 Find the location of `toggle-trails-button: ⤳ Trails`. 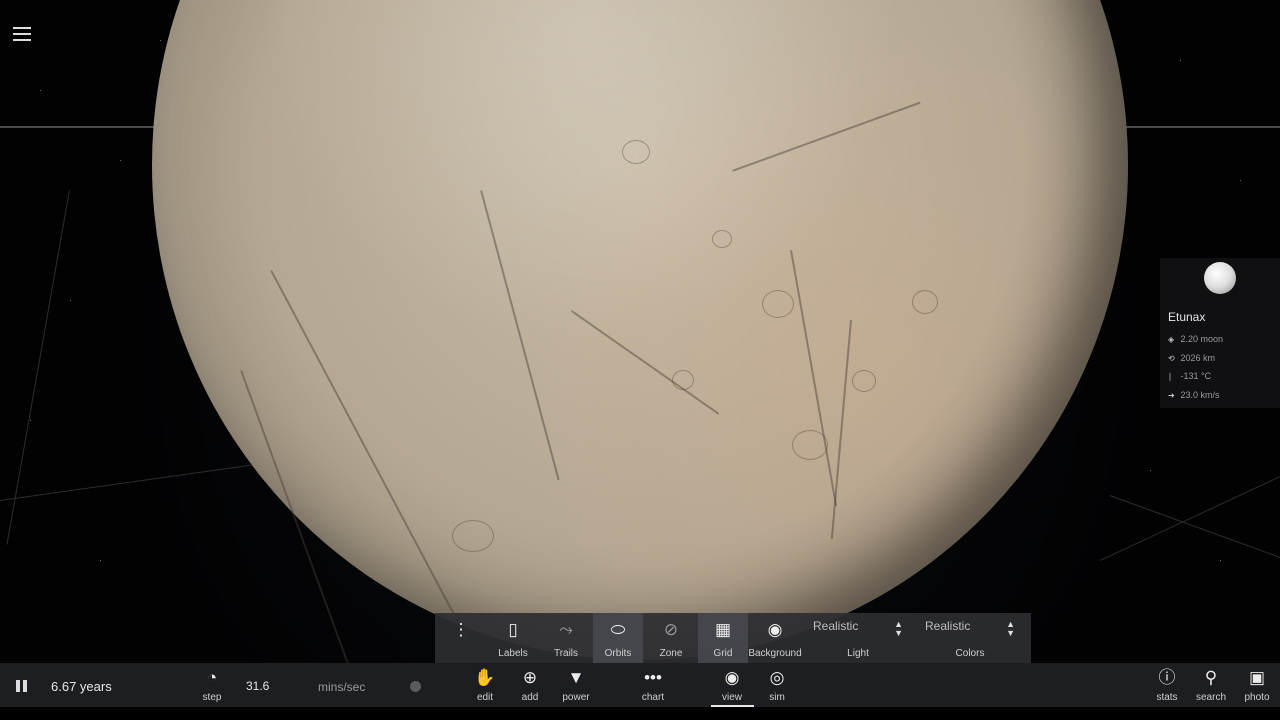

toggle-trails-button: ⤳ Trails is located at coordinates (566, 638).